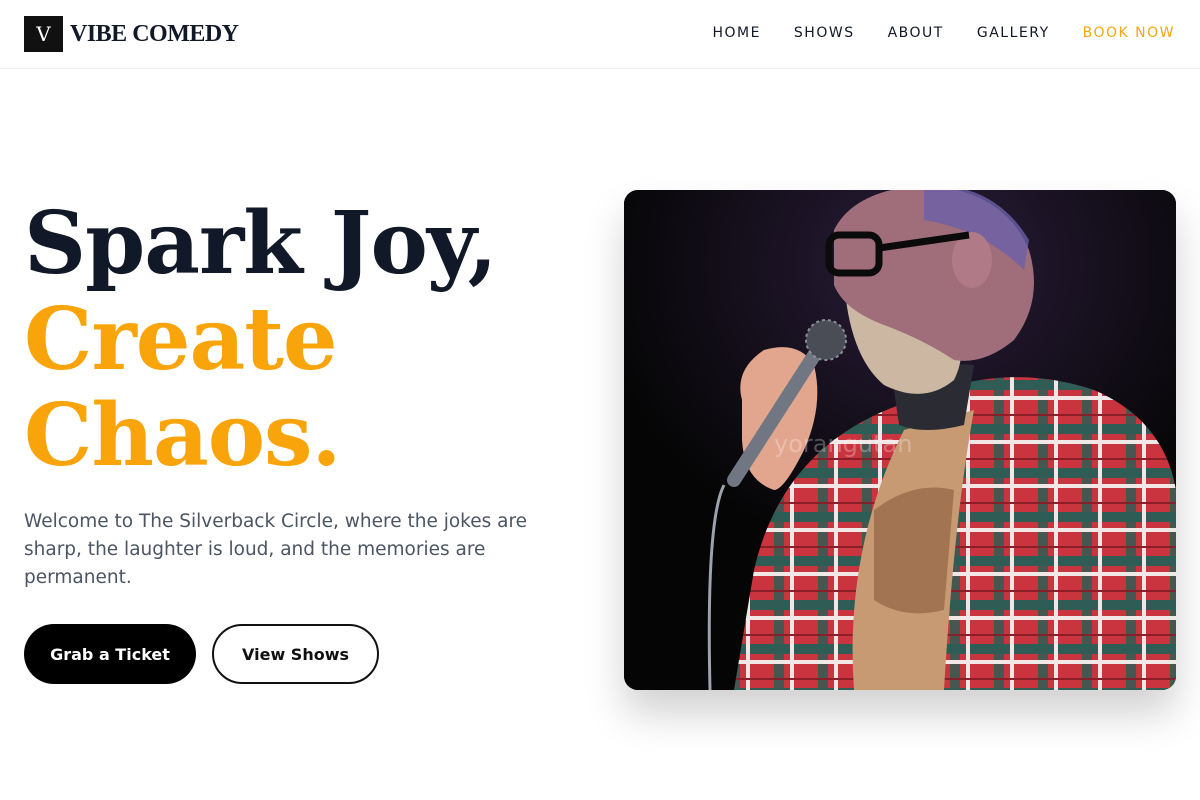  What do you see at coordinates (43, 34) in the screenshot?
I see `logo-mark: V` at bounding box center [43, 34].